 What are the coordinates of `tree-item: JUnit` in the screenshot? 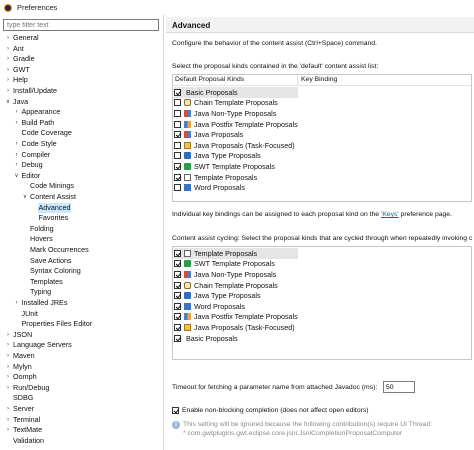 It's located at (26, 314).